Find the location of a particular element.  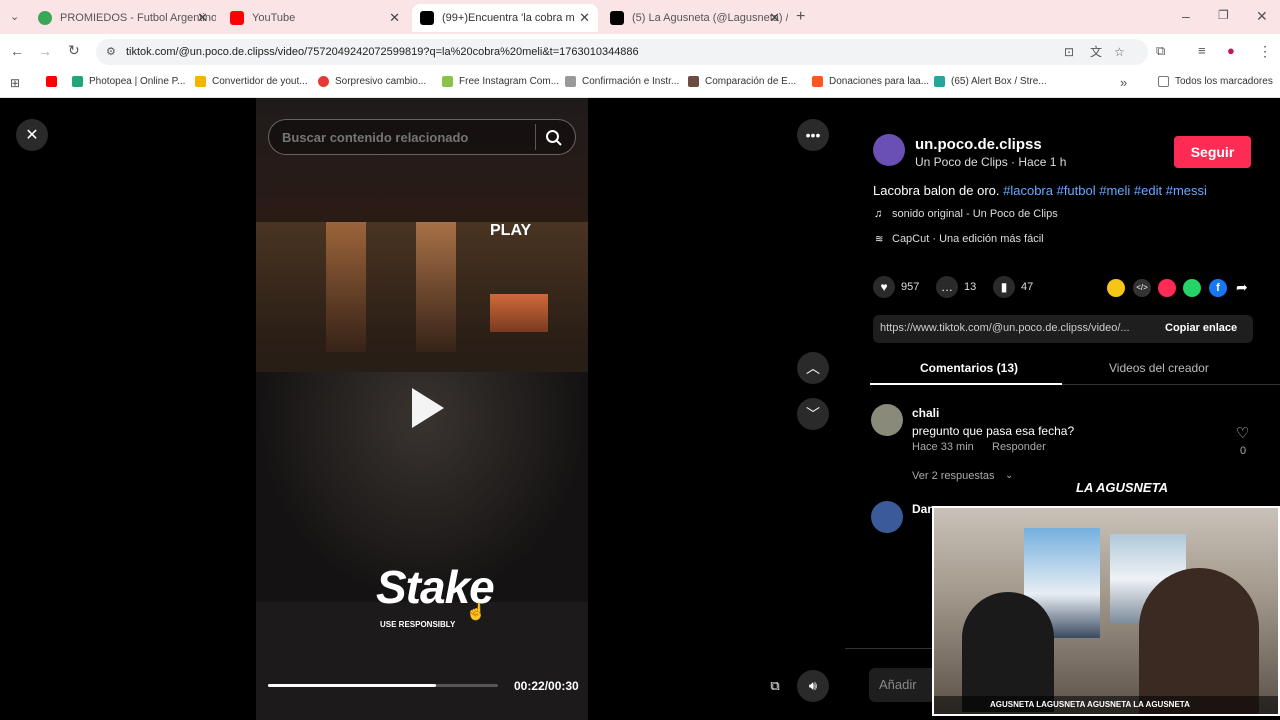

progress-track is located at coordinates (383, 685).